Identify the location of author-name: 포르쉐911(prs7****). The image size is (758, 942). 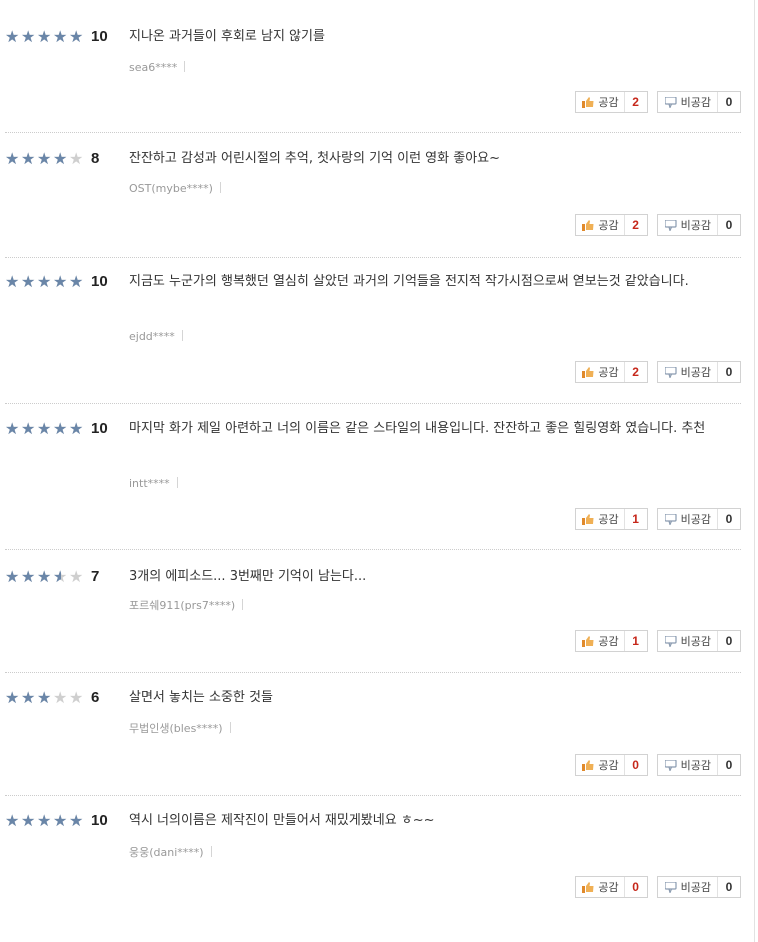
(182, 605).